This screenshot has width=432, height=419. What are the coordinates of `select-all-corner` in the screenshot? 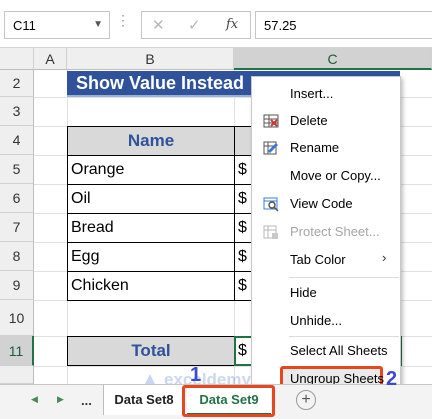 It's located at (17, 59).